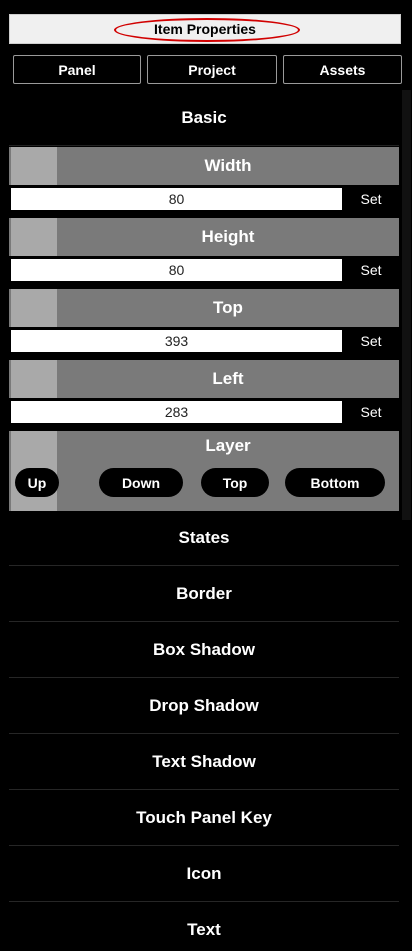 This screenshot has width=412, height=951. I want to click on top-set-button: Set, so click(371, 341).